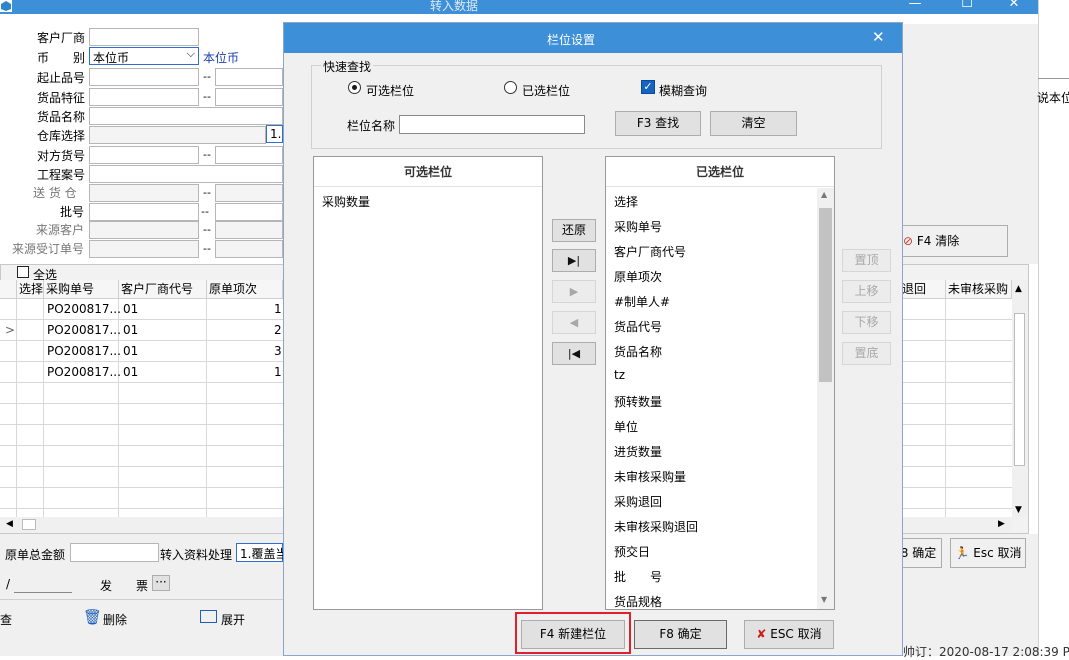 The image size is (1069, 660). I want to click on warehouse-code: 1., so click(276, 134).